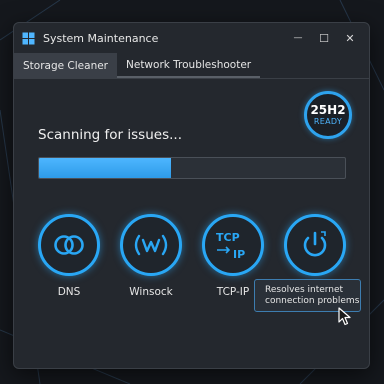  What do you see at coordinates (328, 121) in the screenshot?
I see `badge-status: READY` at bounding box center [328, 121].